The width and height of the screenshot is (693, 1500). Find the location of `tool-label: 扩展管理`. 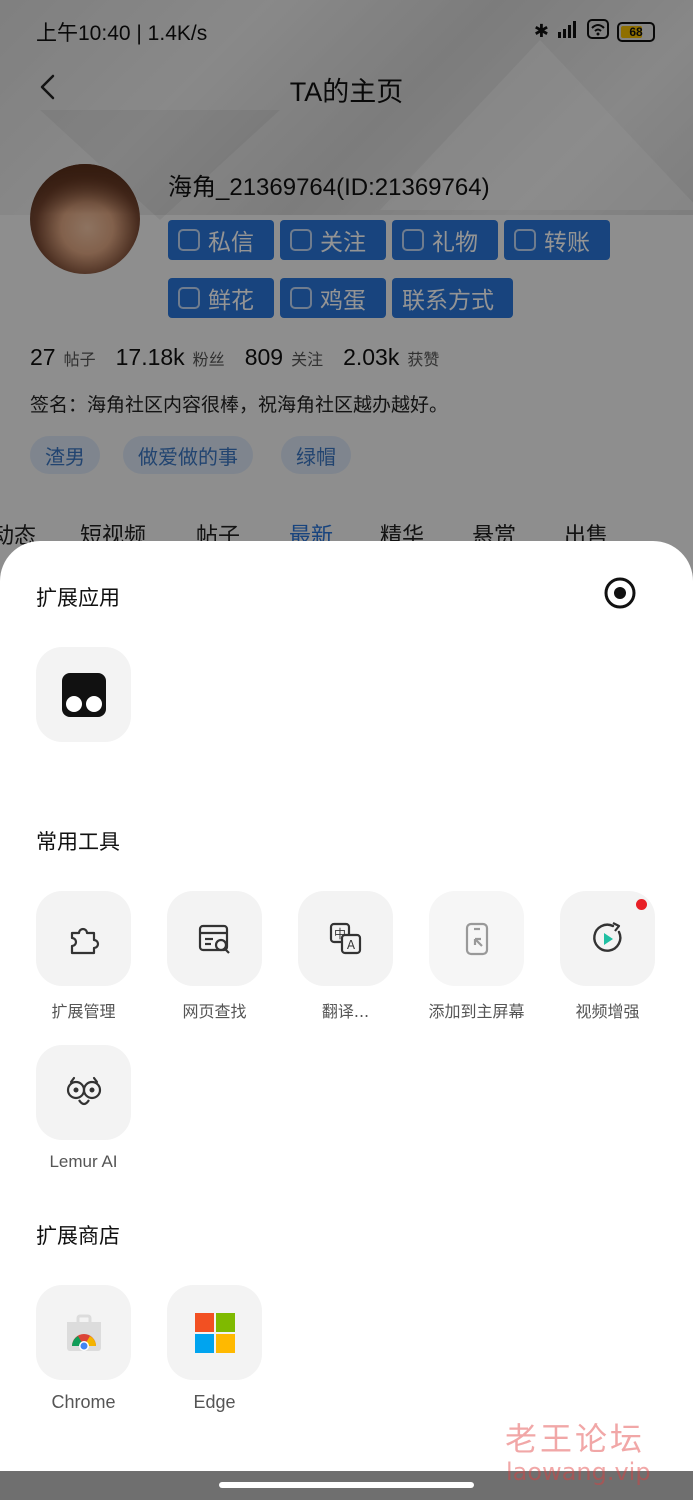

tool-label: 扩展管理 is located at coordinates (83, 1011).